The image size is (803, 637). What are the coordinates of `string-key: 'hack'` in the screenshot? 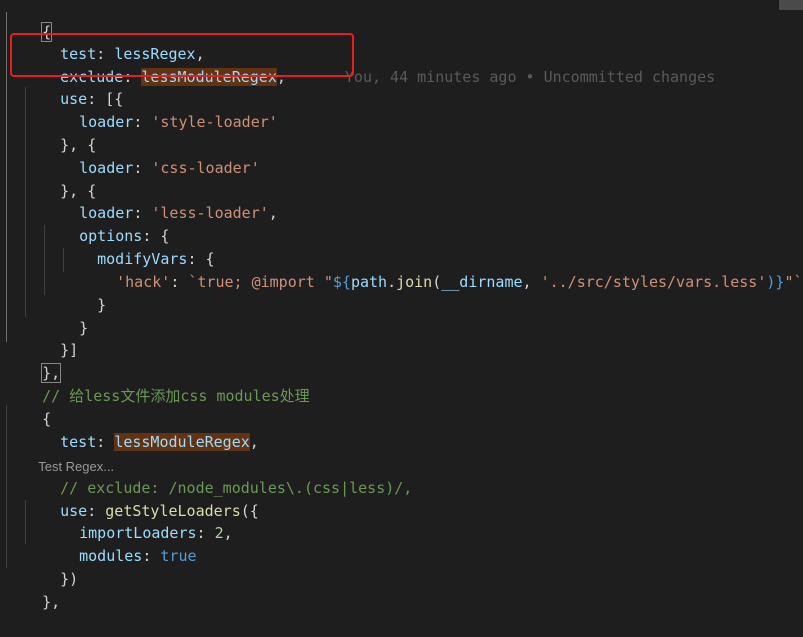 It's located at (143, 282).